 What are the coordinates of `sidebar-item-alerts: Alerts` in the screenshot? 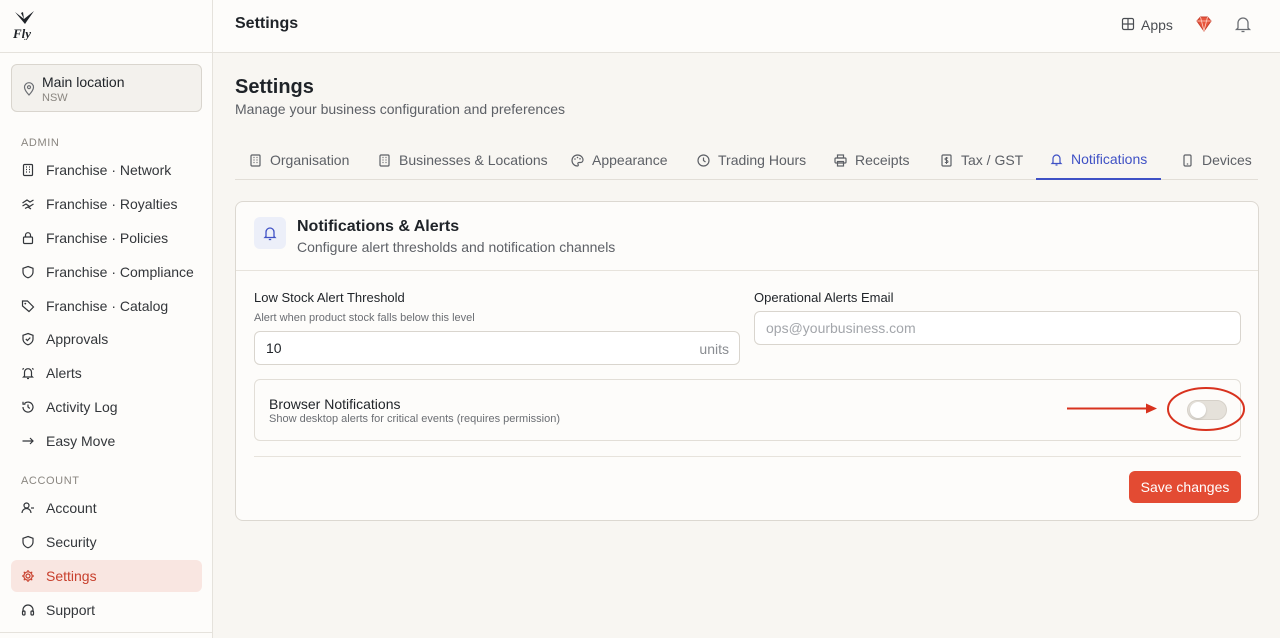 It's located at (106, 373).